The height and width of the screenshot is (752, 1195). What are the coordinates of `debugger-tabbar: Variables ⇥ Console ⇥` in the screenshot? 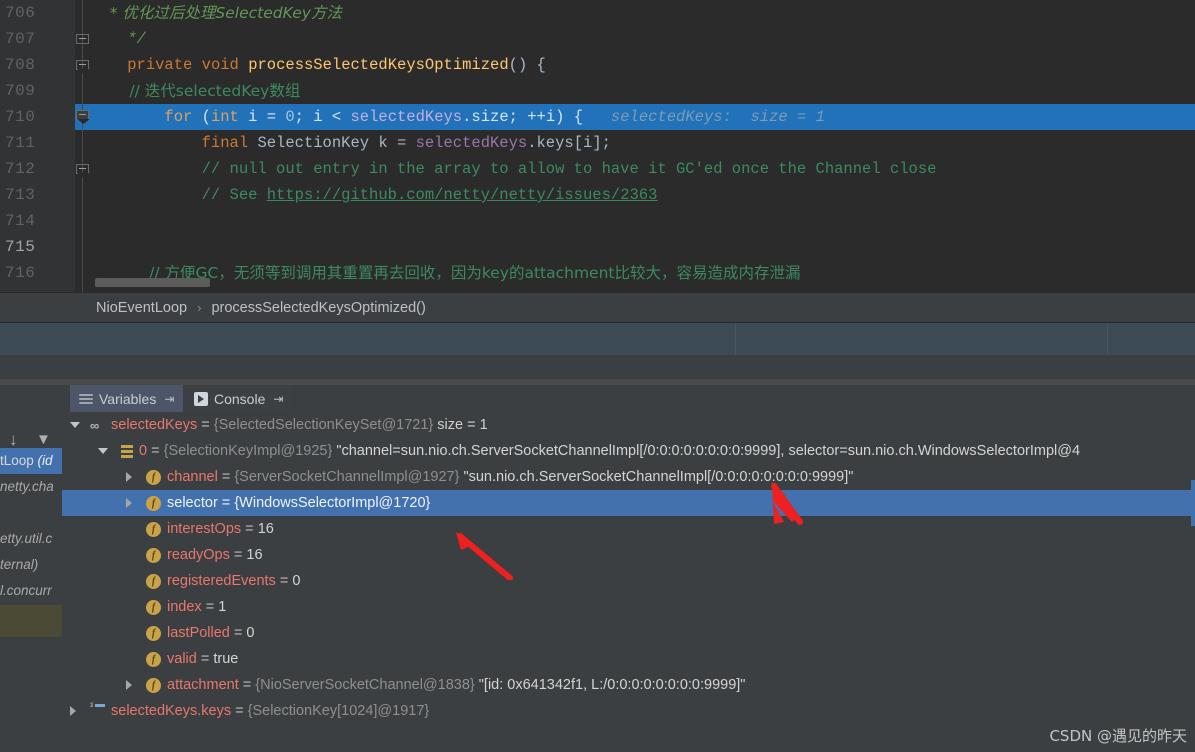 It's located at (597, 398).